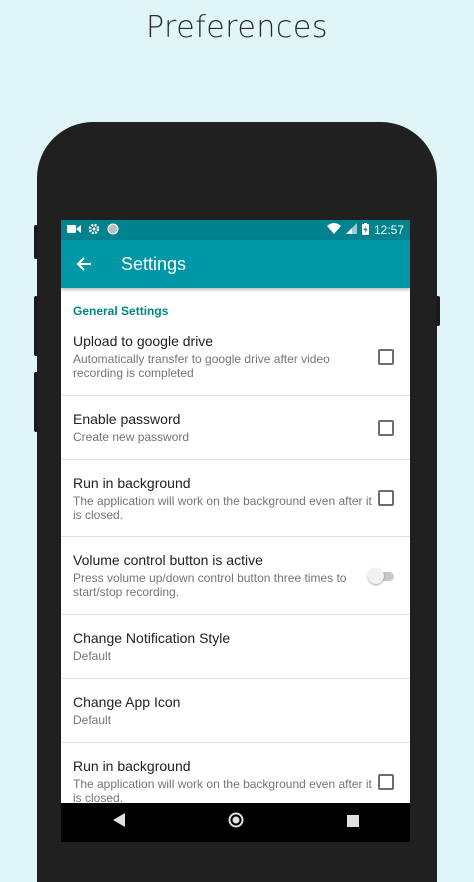  Describe the element at coordinates (235, 428) in the screenshot. I see `pref-enable-password: Enable password Create new password` at that location.